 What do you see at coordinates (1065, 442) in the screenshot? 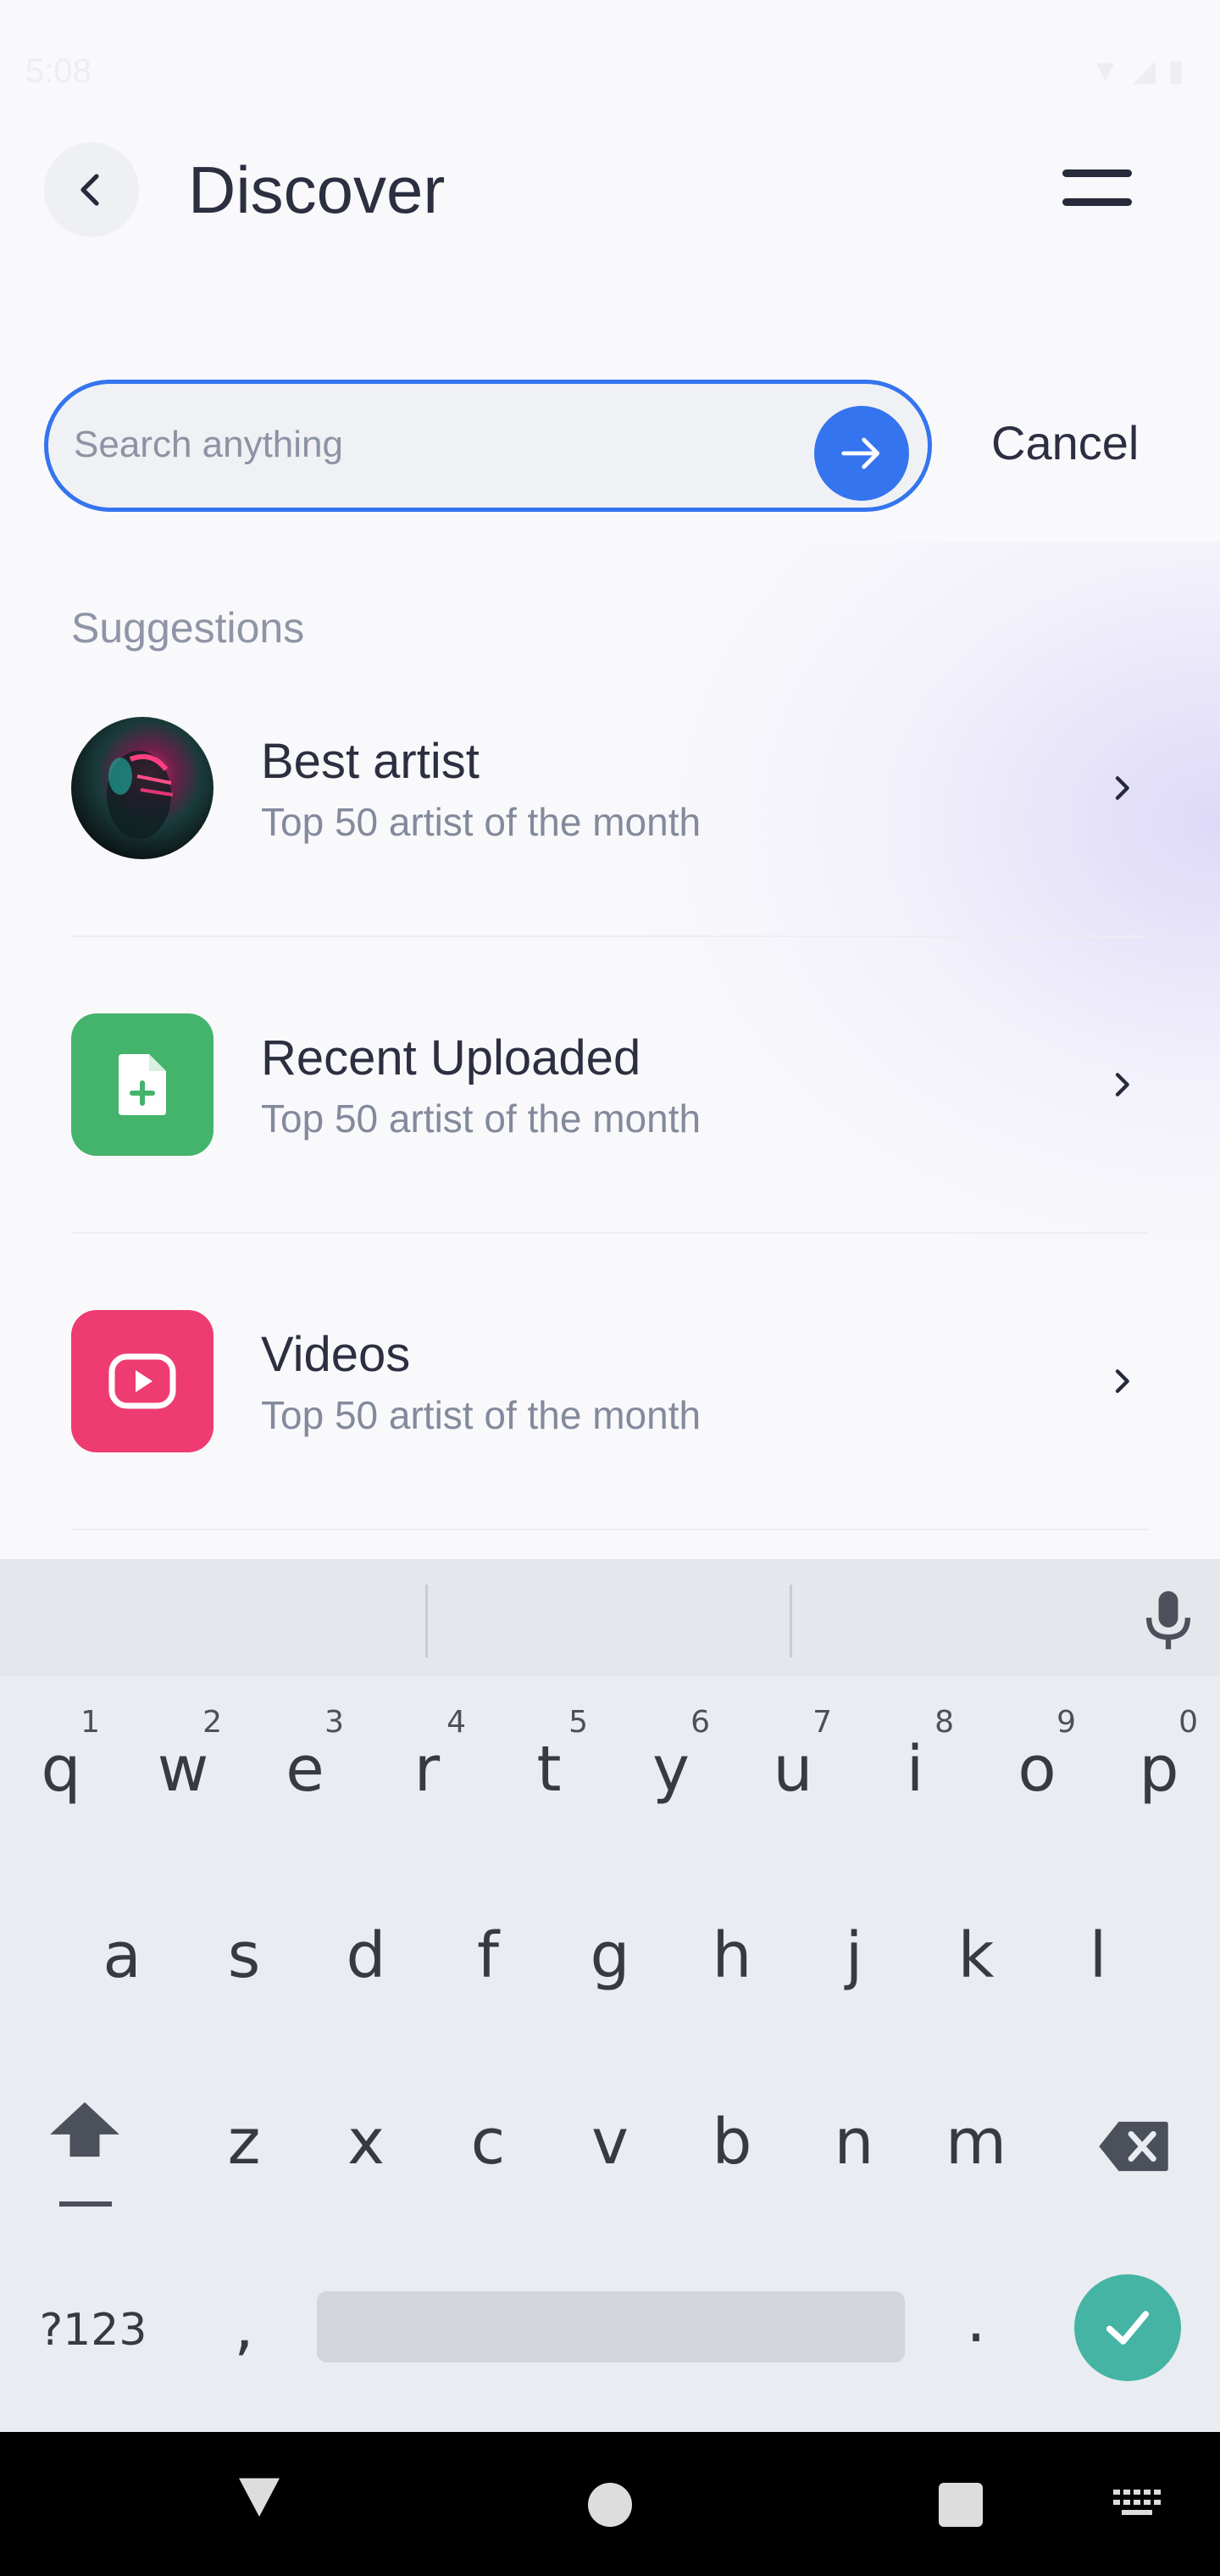
I see `cancel-button: Cancel` at bounding box center [1065, 442].